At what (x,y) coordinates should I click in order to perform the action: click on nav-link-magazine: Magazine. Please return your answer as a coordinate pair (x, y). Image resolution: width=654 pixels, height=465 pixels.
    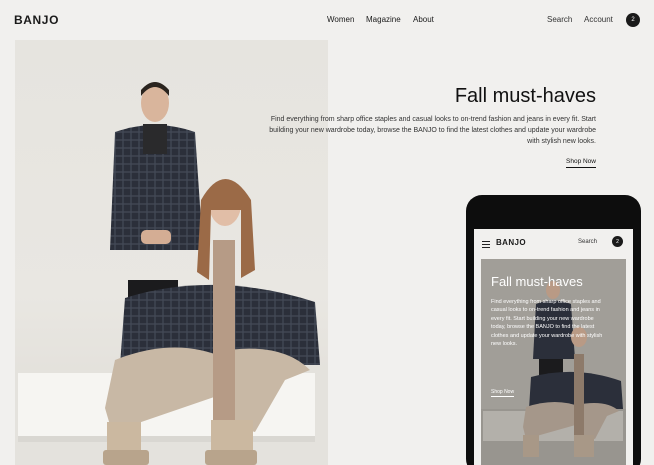
    Looking at the image, I should click on (383, 19).